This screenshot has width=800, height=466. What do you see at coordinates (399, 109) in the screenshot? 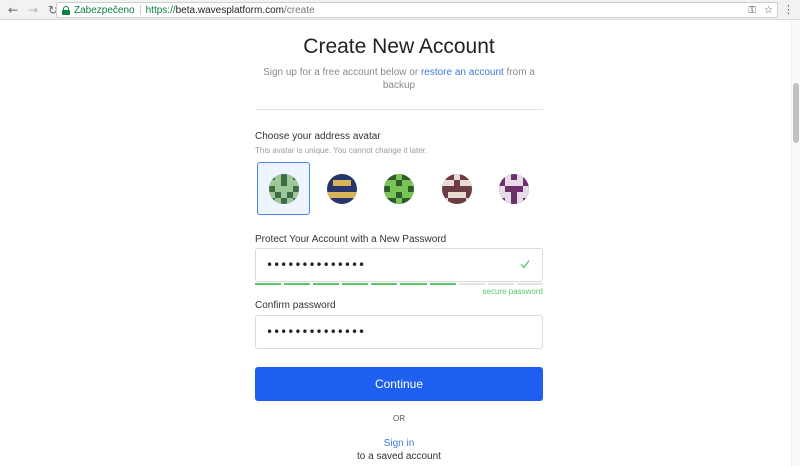
I see `section-divider` at bounding box center [399, 109].